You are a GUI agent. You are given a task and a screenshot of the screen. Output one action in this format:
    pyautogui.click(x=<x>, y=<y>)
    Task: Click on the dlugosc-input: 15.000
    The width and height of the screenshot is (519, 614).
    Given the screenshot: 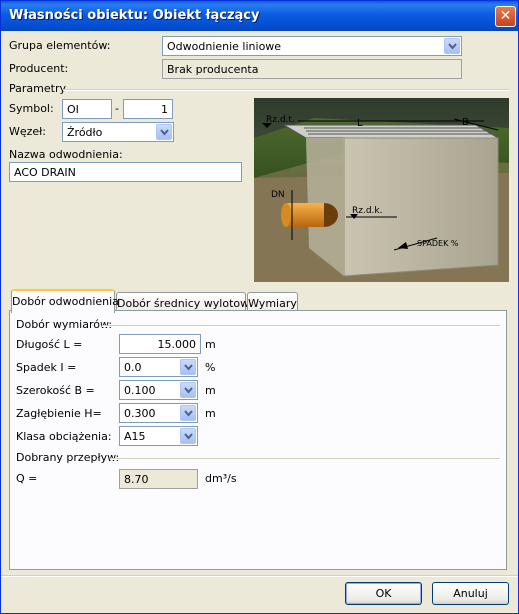 What is the action you would take?
    pyautogui.click(x=160, y=344)
    